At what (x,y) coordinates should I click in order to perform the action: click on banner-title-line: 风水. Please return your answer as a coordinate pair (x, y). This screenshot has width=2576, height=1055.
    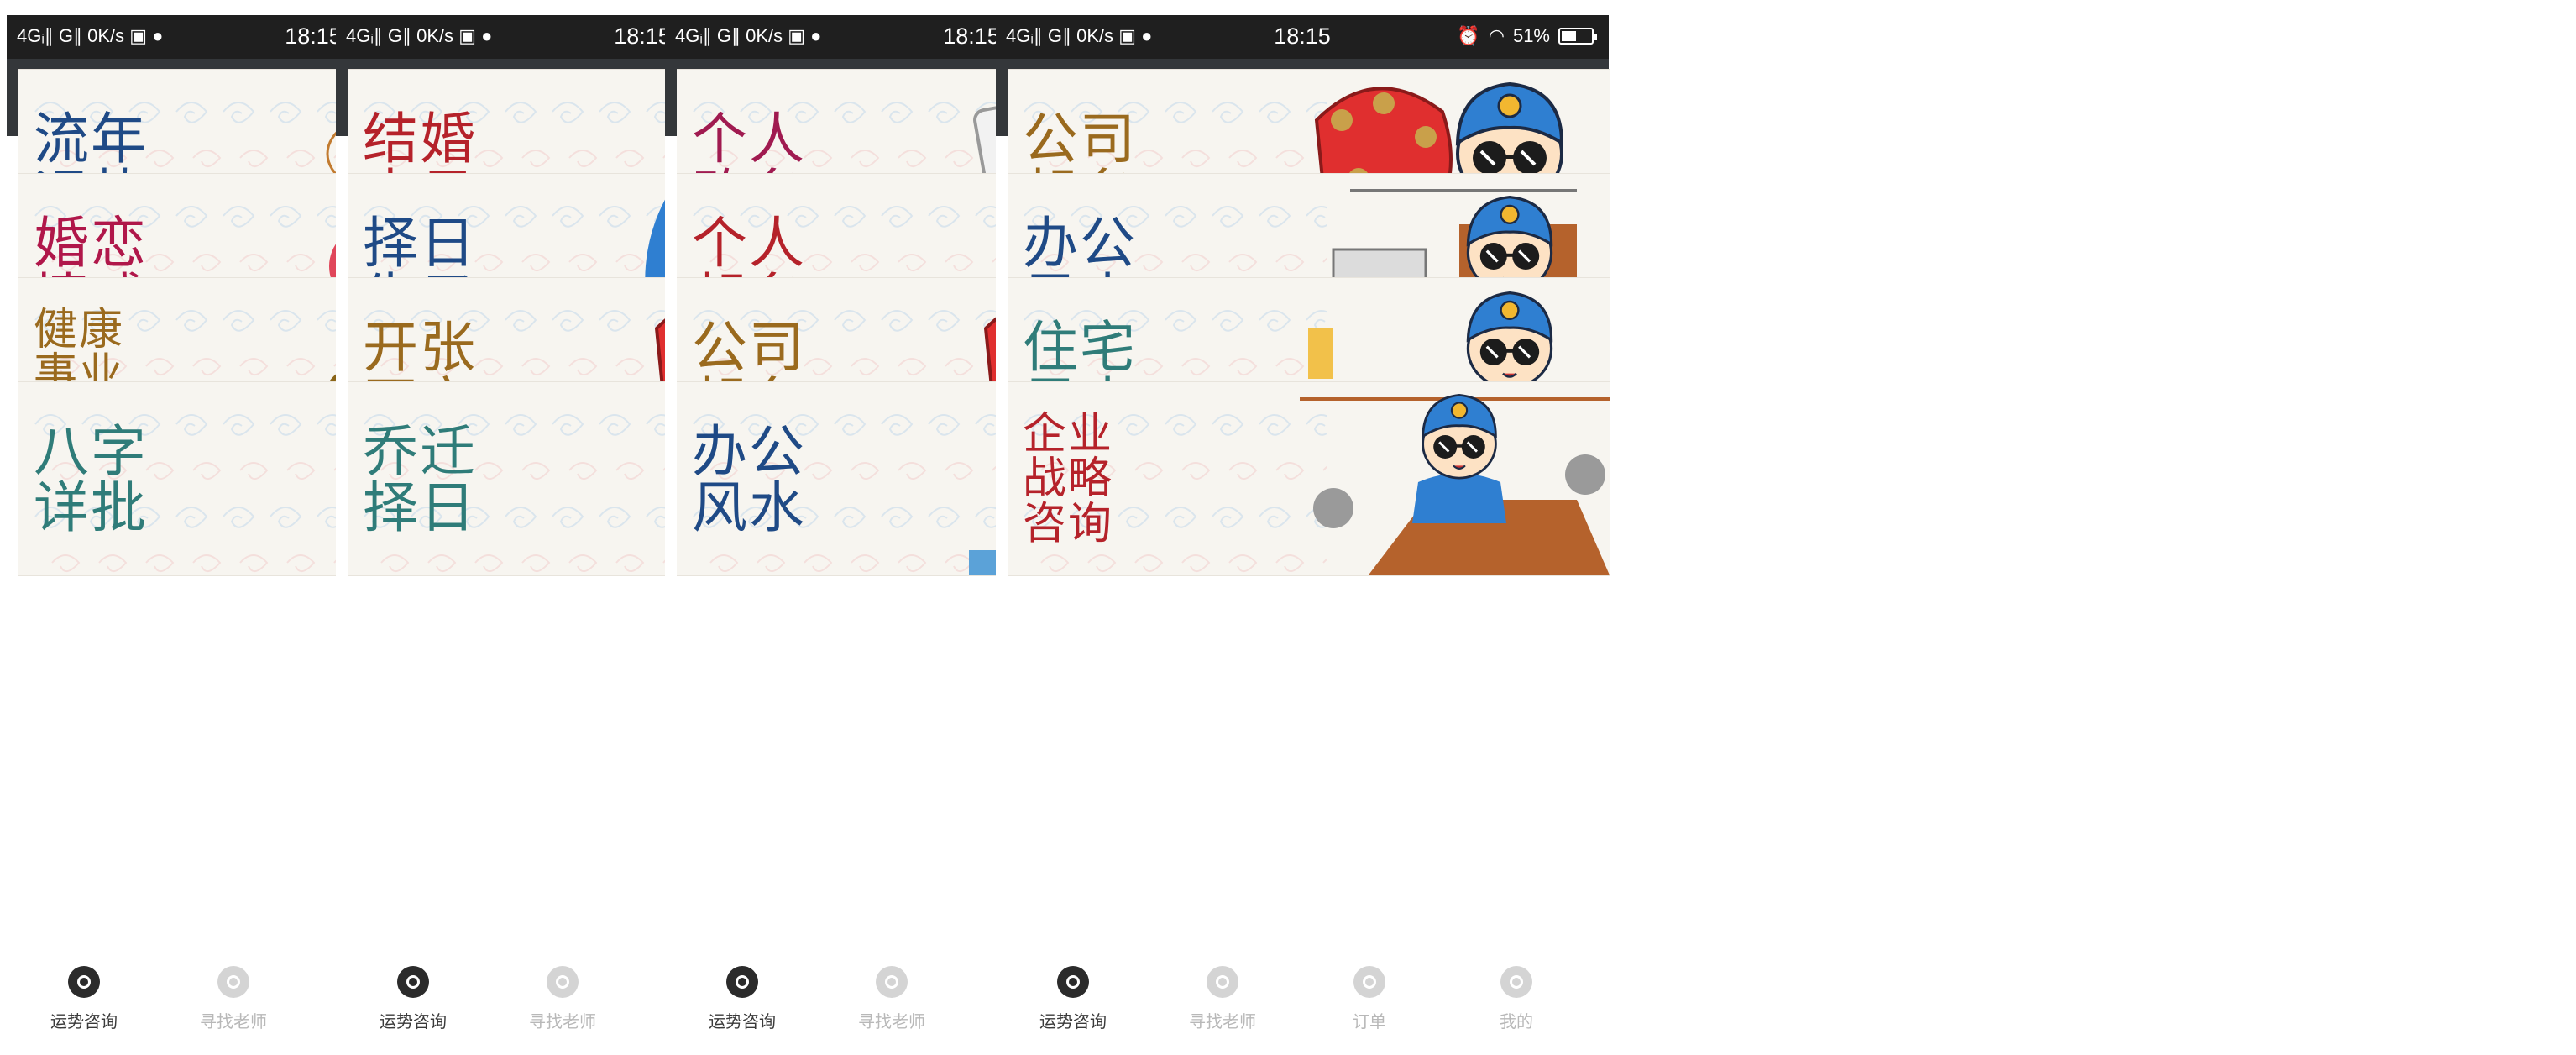
    Looking at the image, I should click on (749, 508).